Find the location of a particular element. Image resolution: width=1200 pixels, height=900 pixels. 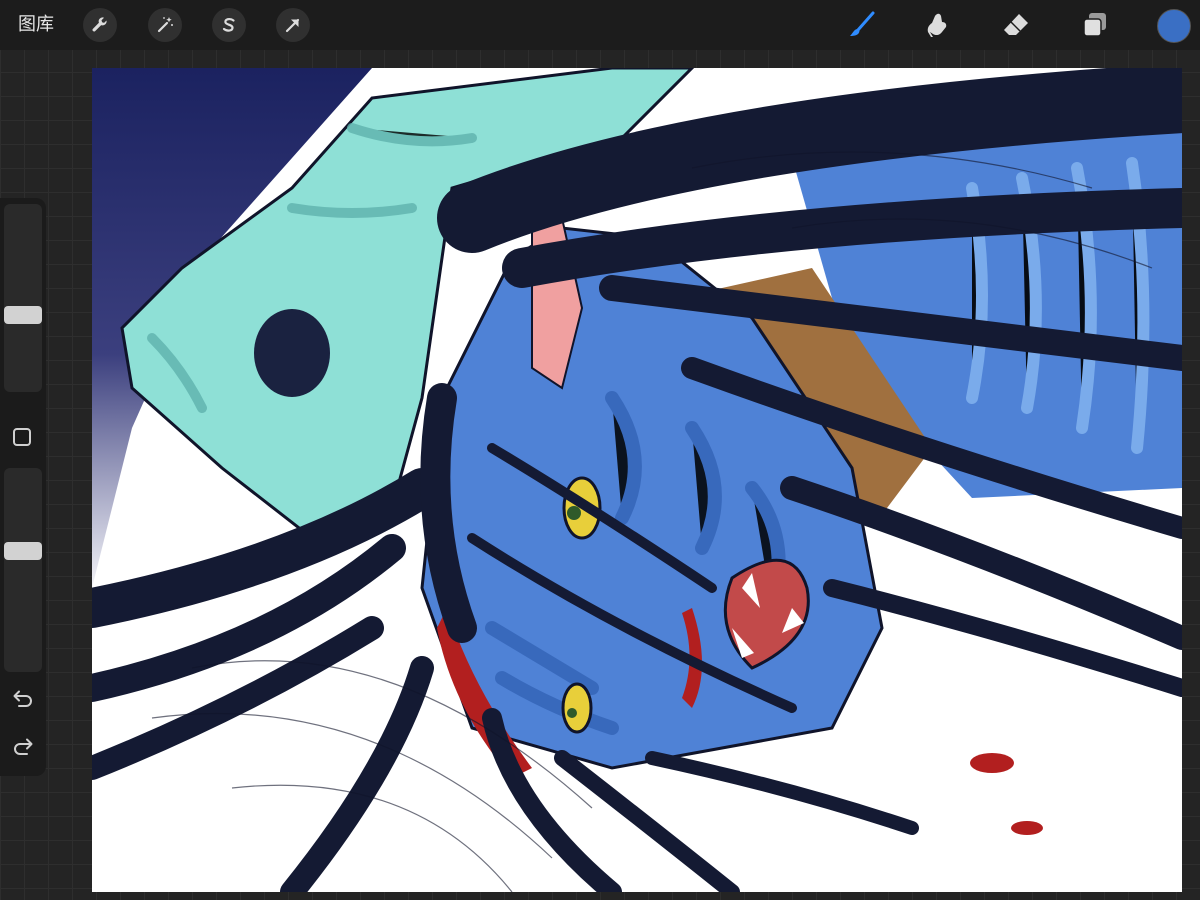

smudge-tool-button is located at coordinates (939, 25).